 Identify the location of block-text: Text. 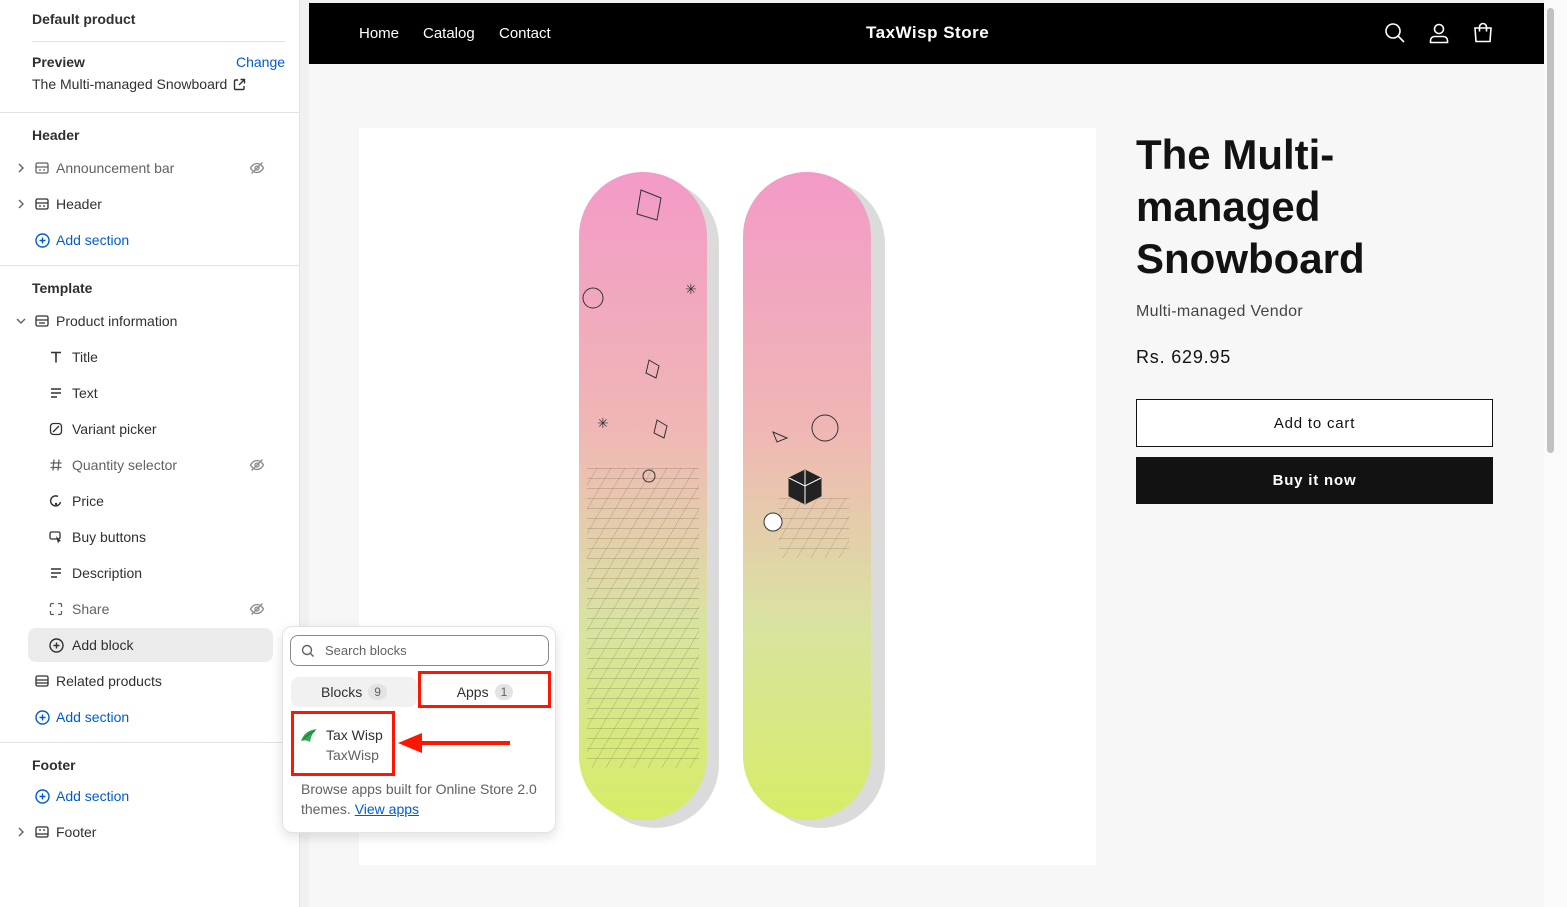
(73, 393).